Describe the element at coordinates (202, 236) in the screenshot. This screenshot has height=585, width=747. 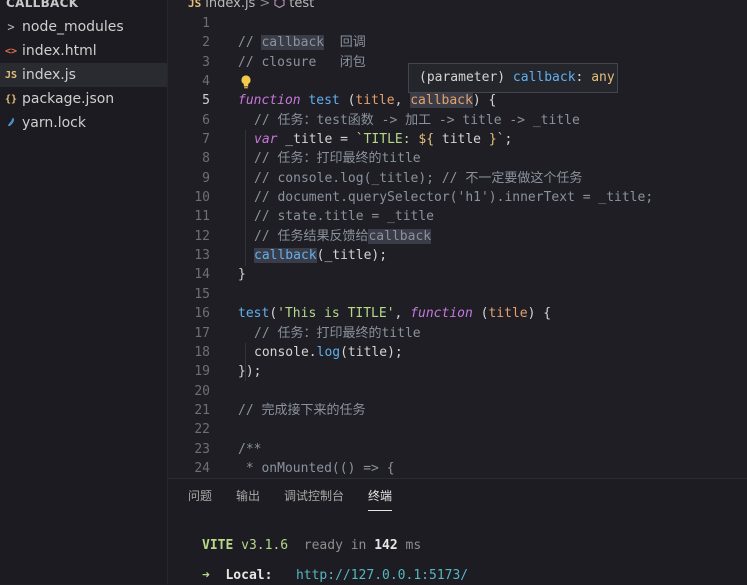
I see `line-number: 12` at that location.